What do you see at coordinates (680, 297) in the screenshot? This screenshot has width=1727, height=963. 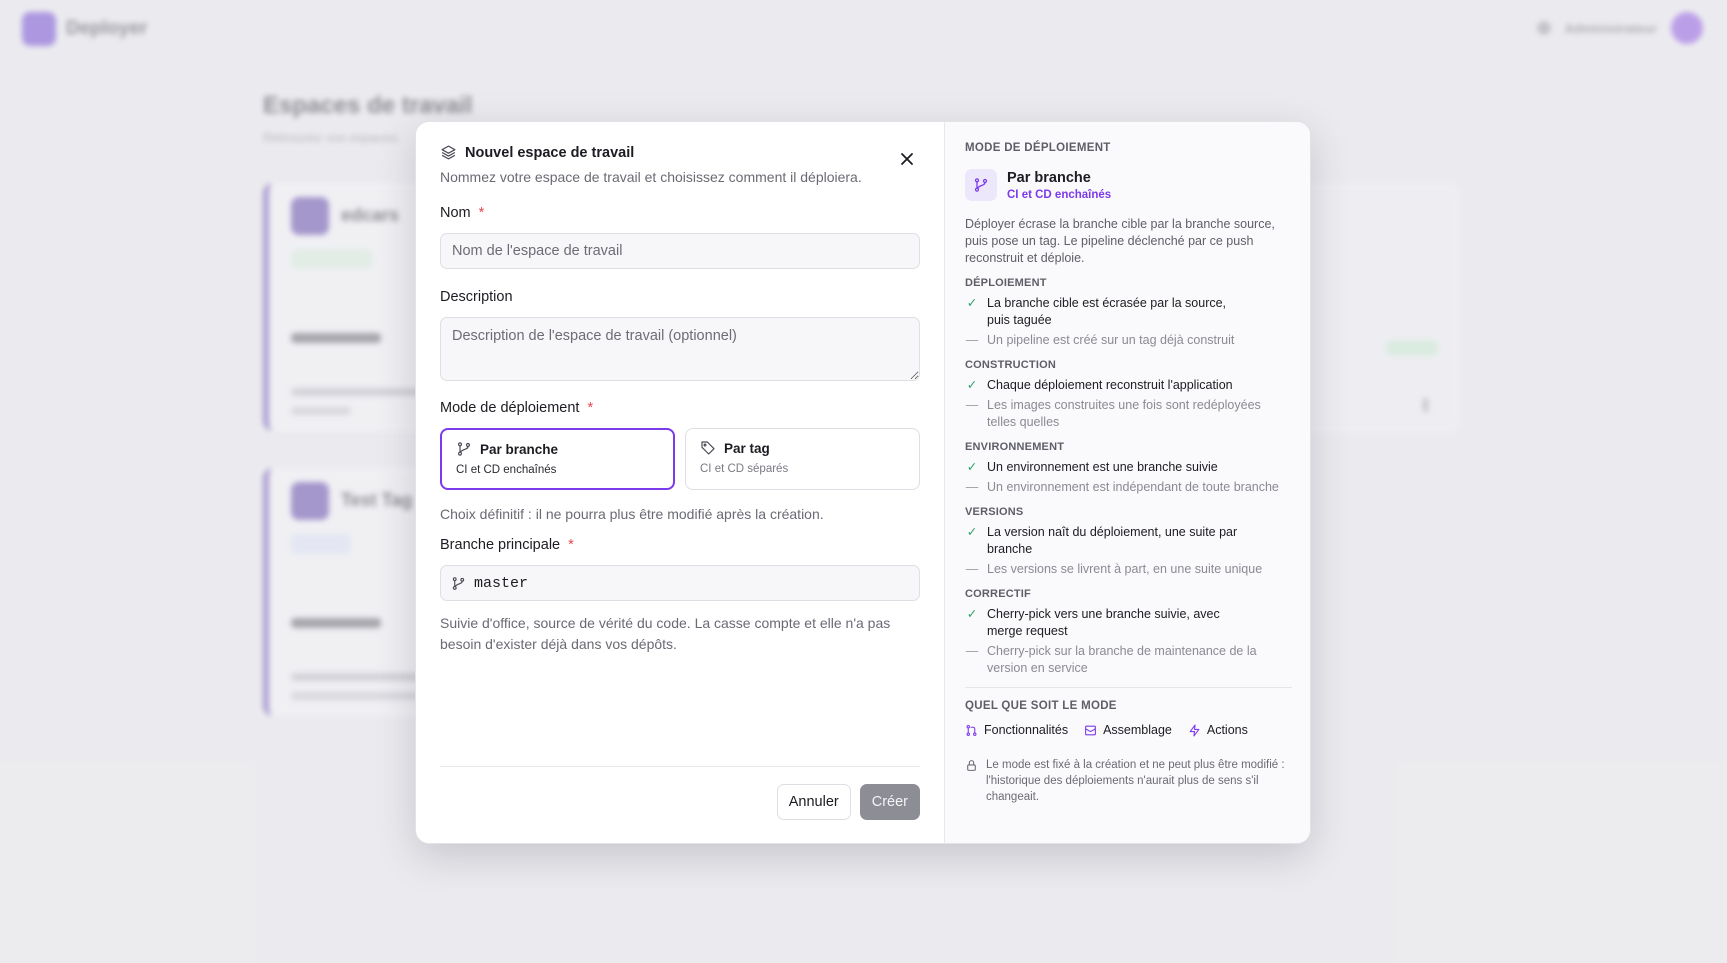 I see `description-label: Description` at bounding box center [680, 297].